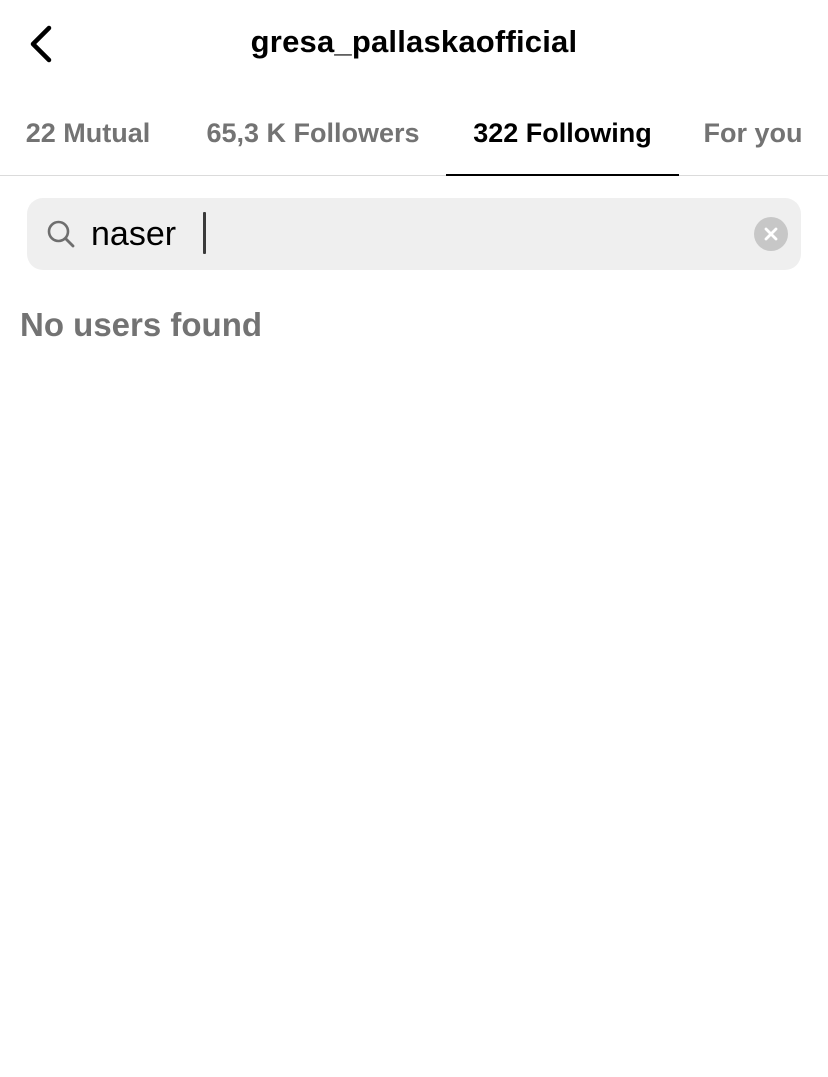 This screenshot has height=1077, width=828. What do you see at coordinates (414, 41) in the screenshot?
I see `page-title: gresa_pallaskaofficial` at bounding box center [414, 41].